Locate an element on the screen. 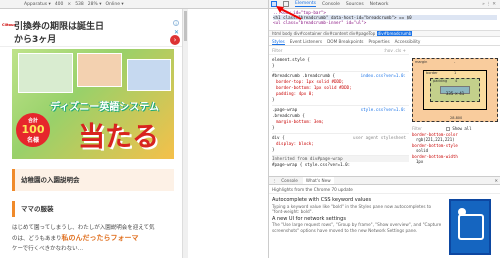  rule-selector-text: .page-wrap is located at coordinates (285, 109).